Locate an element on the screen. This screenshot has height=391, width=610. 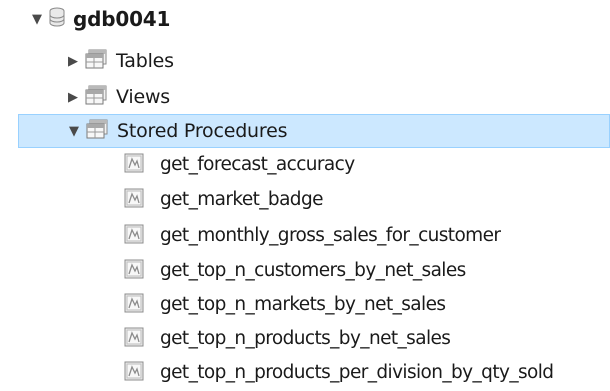
folder-label: Views is located at coordinates (143, 96).